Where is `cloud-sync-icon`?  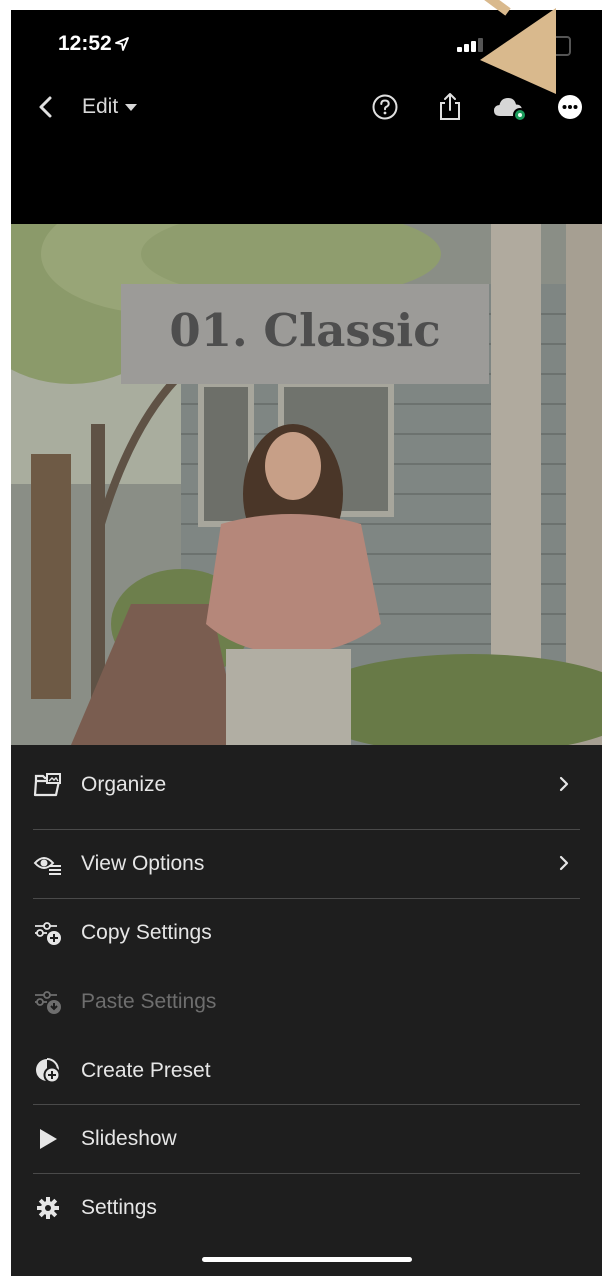
cloud-sync-icon is located at coordinates (511, 108).